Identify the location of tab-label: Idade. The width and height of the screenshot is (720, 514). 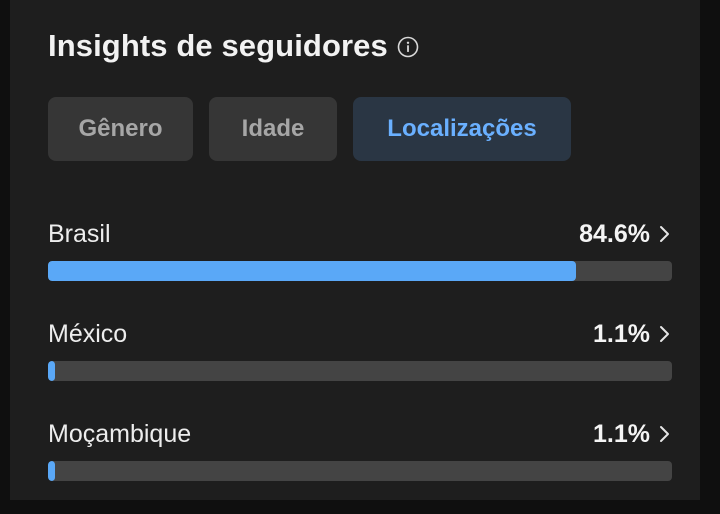
(273, 128).